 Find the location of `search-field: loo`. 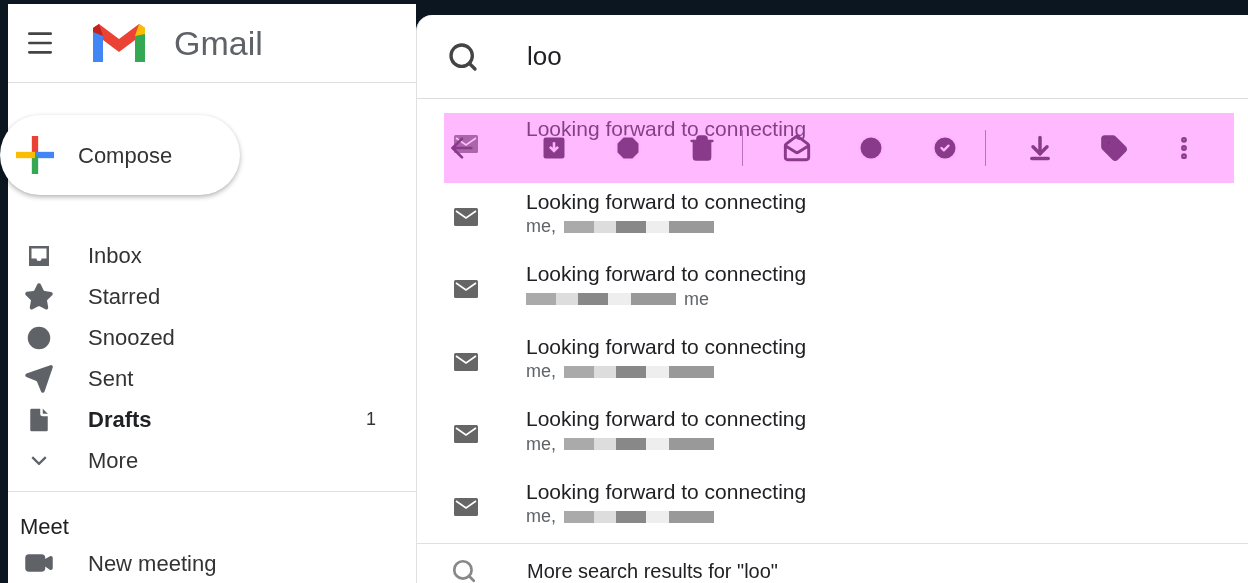

search-field: loo is located at coordinates (832, 57).